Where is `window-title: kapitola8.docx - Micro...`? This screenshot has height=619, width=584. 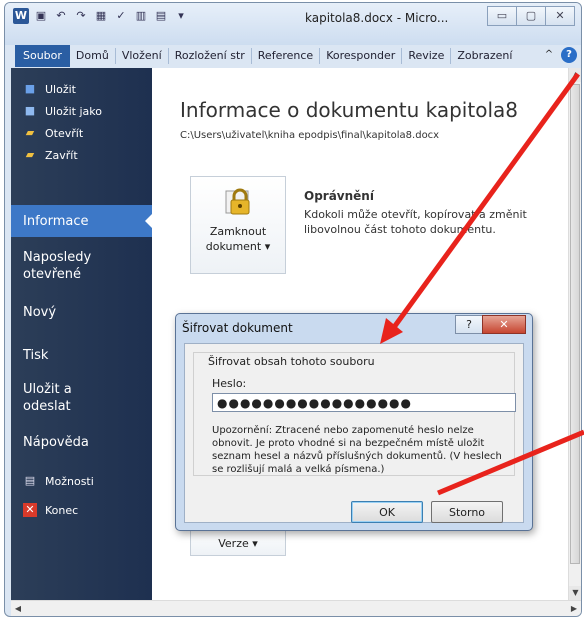
window-title: kapitola8.docx - Micro... is located at coordinates (377, 18).